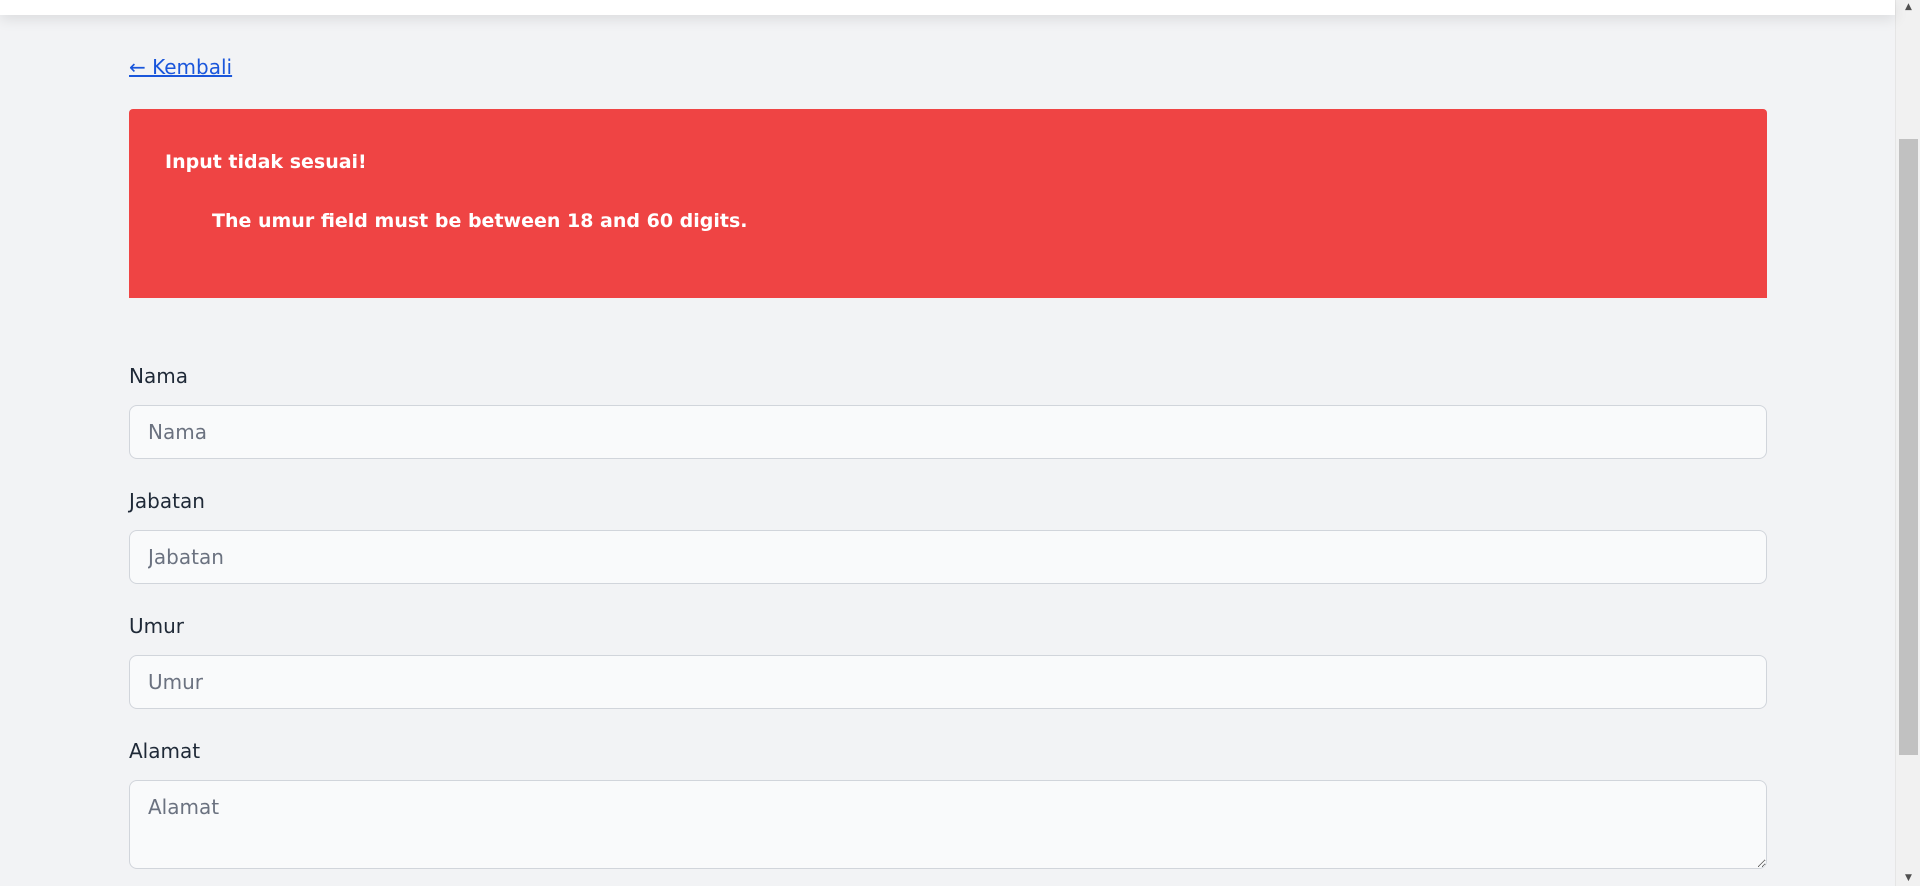 This screenshot has height=886, width=1920. What do you see at coordinates (948, 557) in the screenshot?
I see `jabatan-input` at bounding box center [948, 557].